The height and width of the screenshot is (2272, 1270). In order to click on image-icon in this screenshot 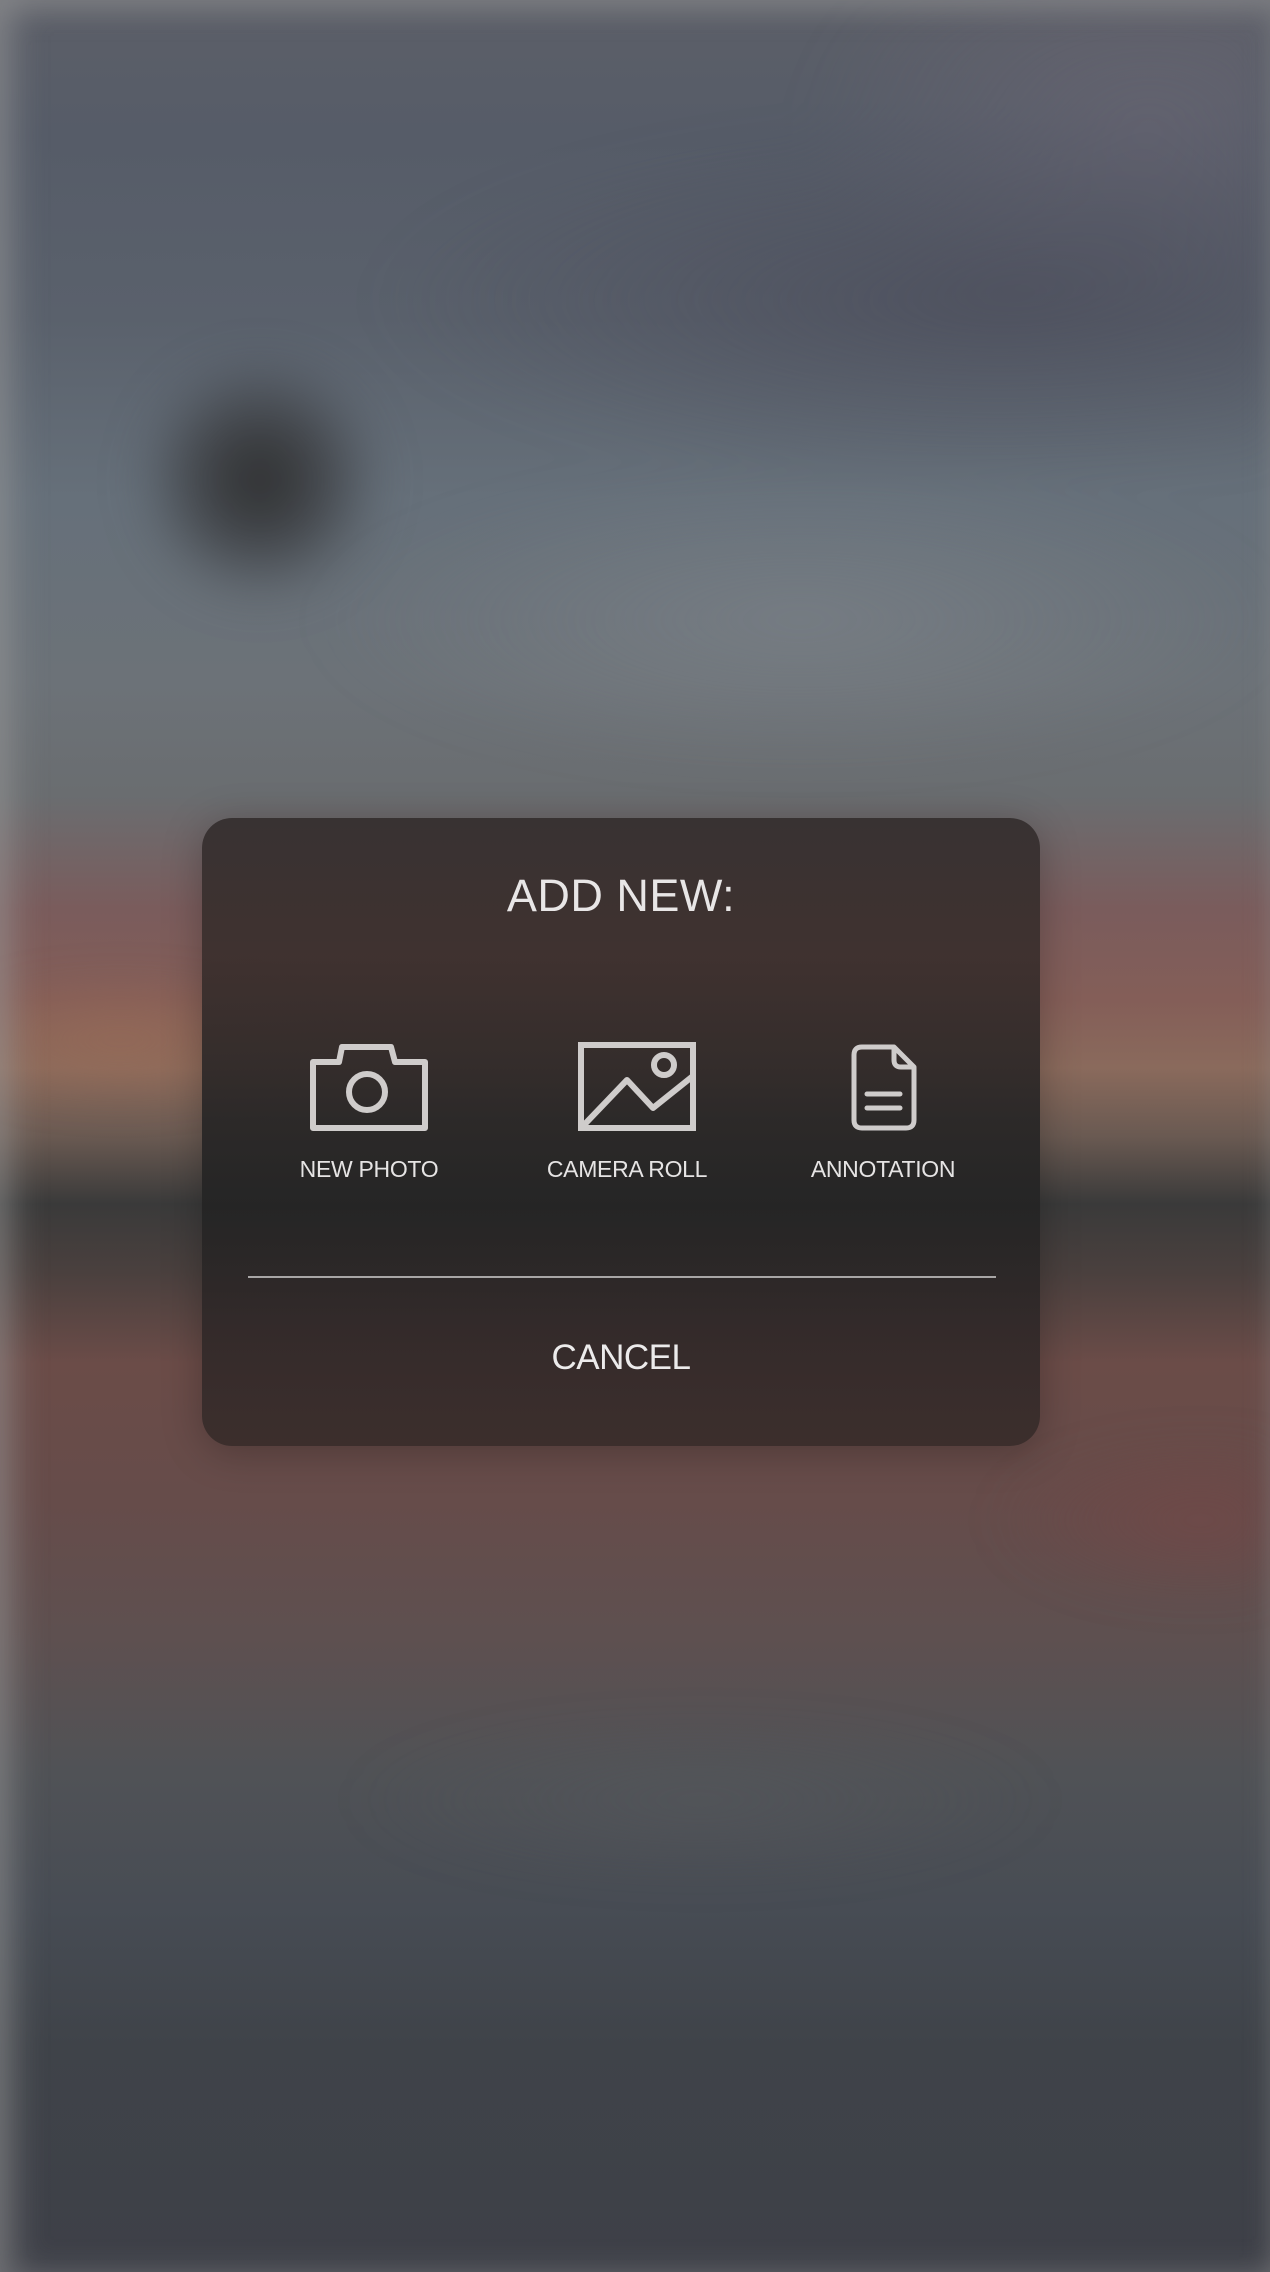, I will do `click(637, 1089)`.